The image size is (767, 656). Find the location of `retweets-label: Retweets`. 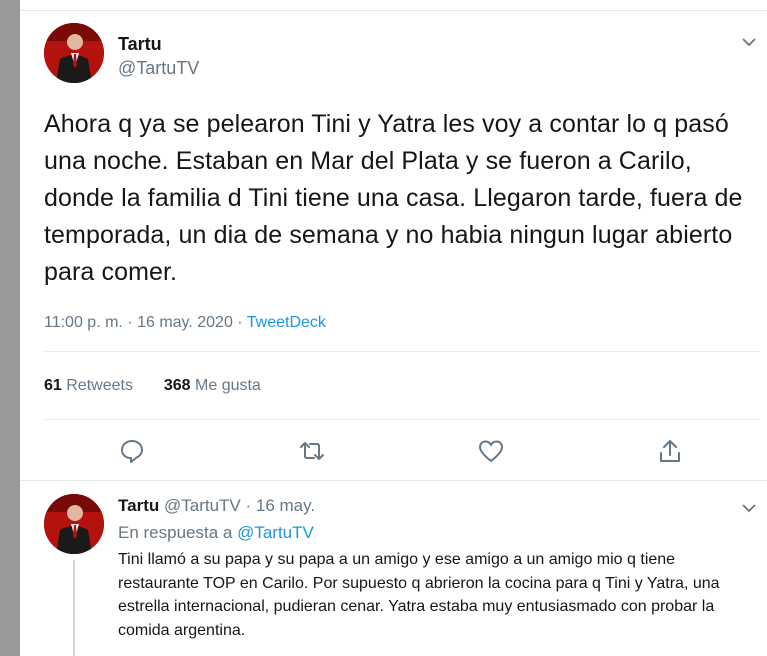

retweets-label: Retweets is located at coordinates (99, 385).